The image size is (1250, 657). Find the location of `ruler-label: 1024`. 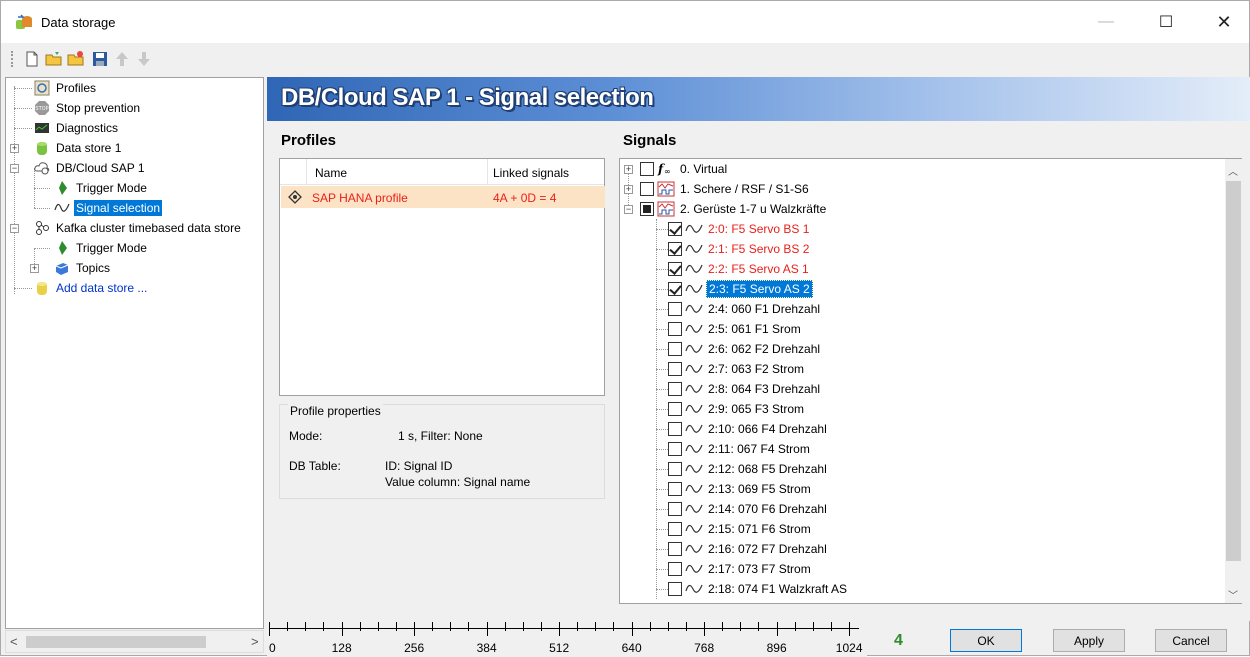

ruler-label: 1024 is located at coordinates (849, 648).